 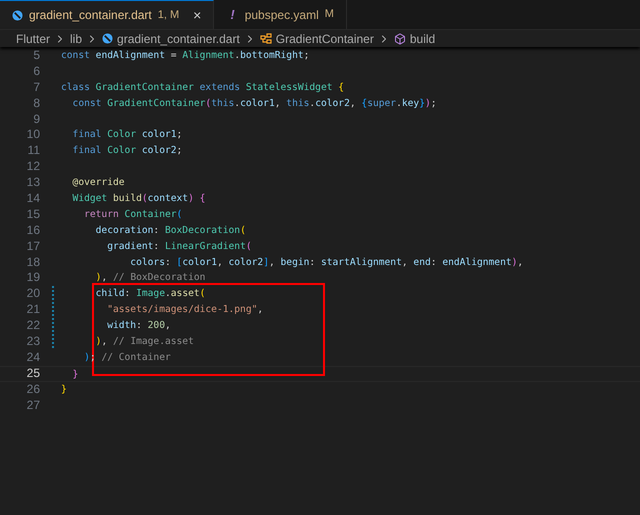 What do you see at coordinates (33, 294) in the screenshot?
I see `line-number: 20` at bounding box center [33, 294].